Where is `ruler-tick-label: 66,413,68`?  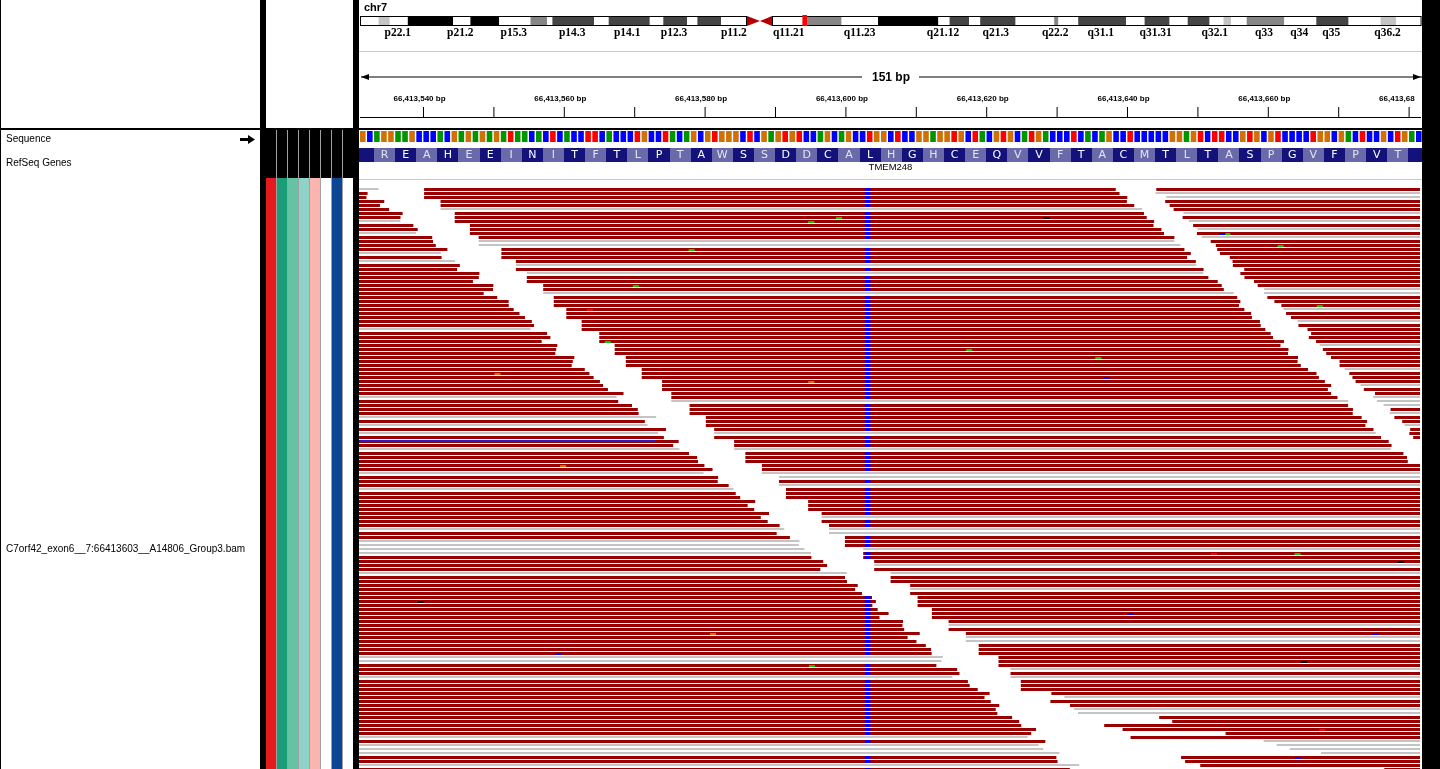
ruler-tick-label: 66,413,68 is located at coordinates (1397, 99).